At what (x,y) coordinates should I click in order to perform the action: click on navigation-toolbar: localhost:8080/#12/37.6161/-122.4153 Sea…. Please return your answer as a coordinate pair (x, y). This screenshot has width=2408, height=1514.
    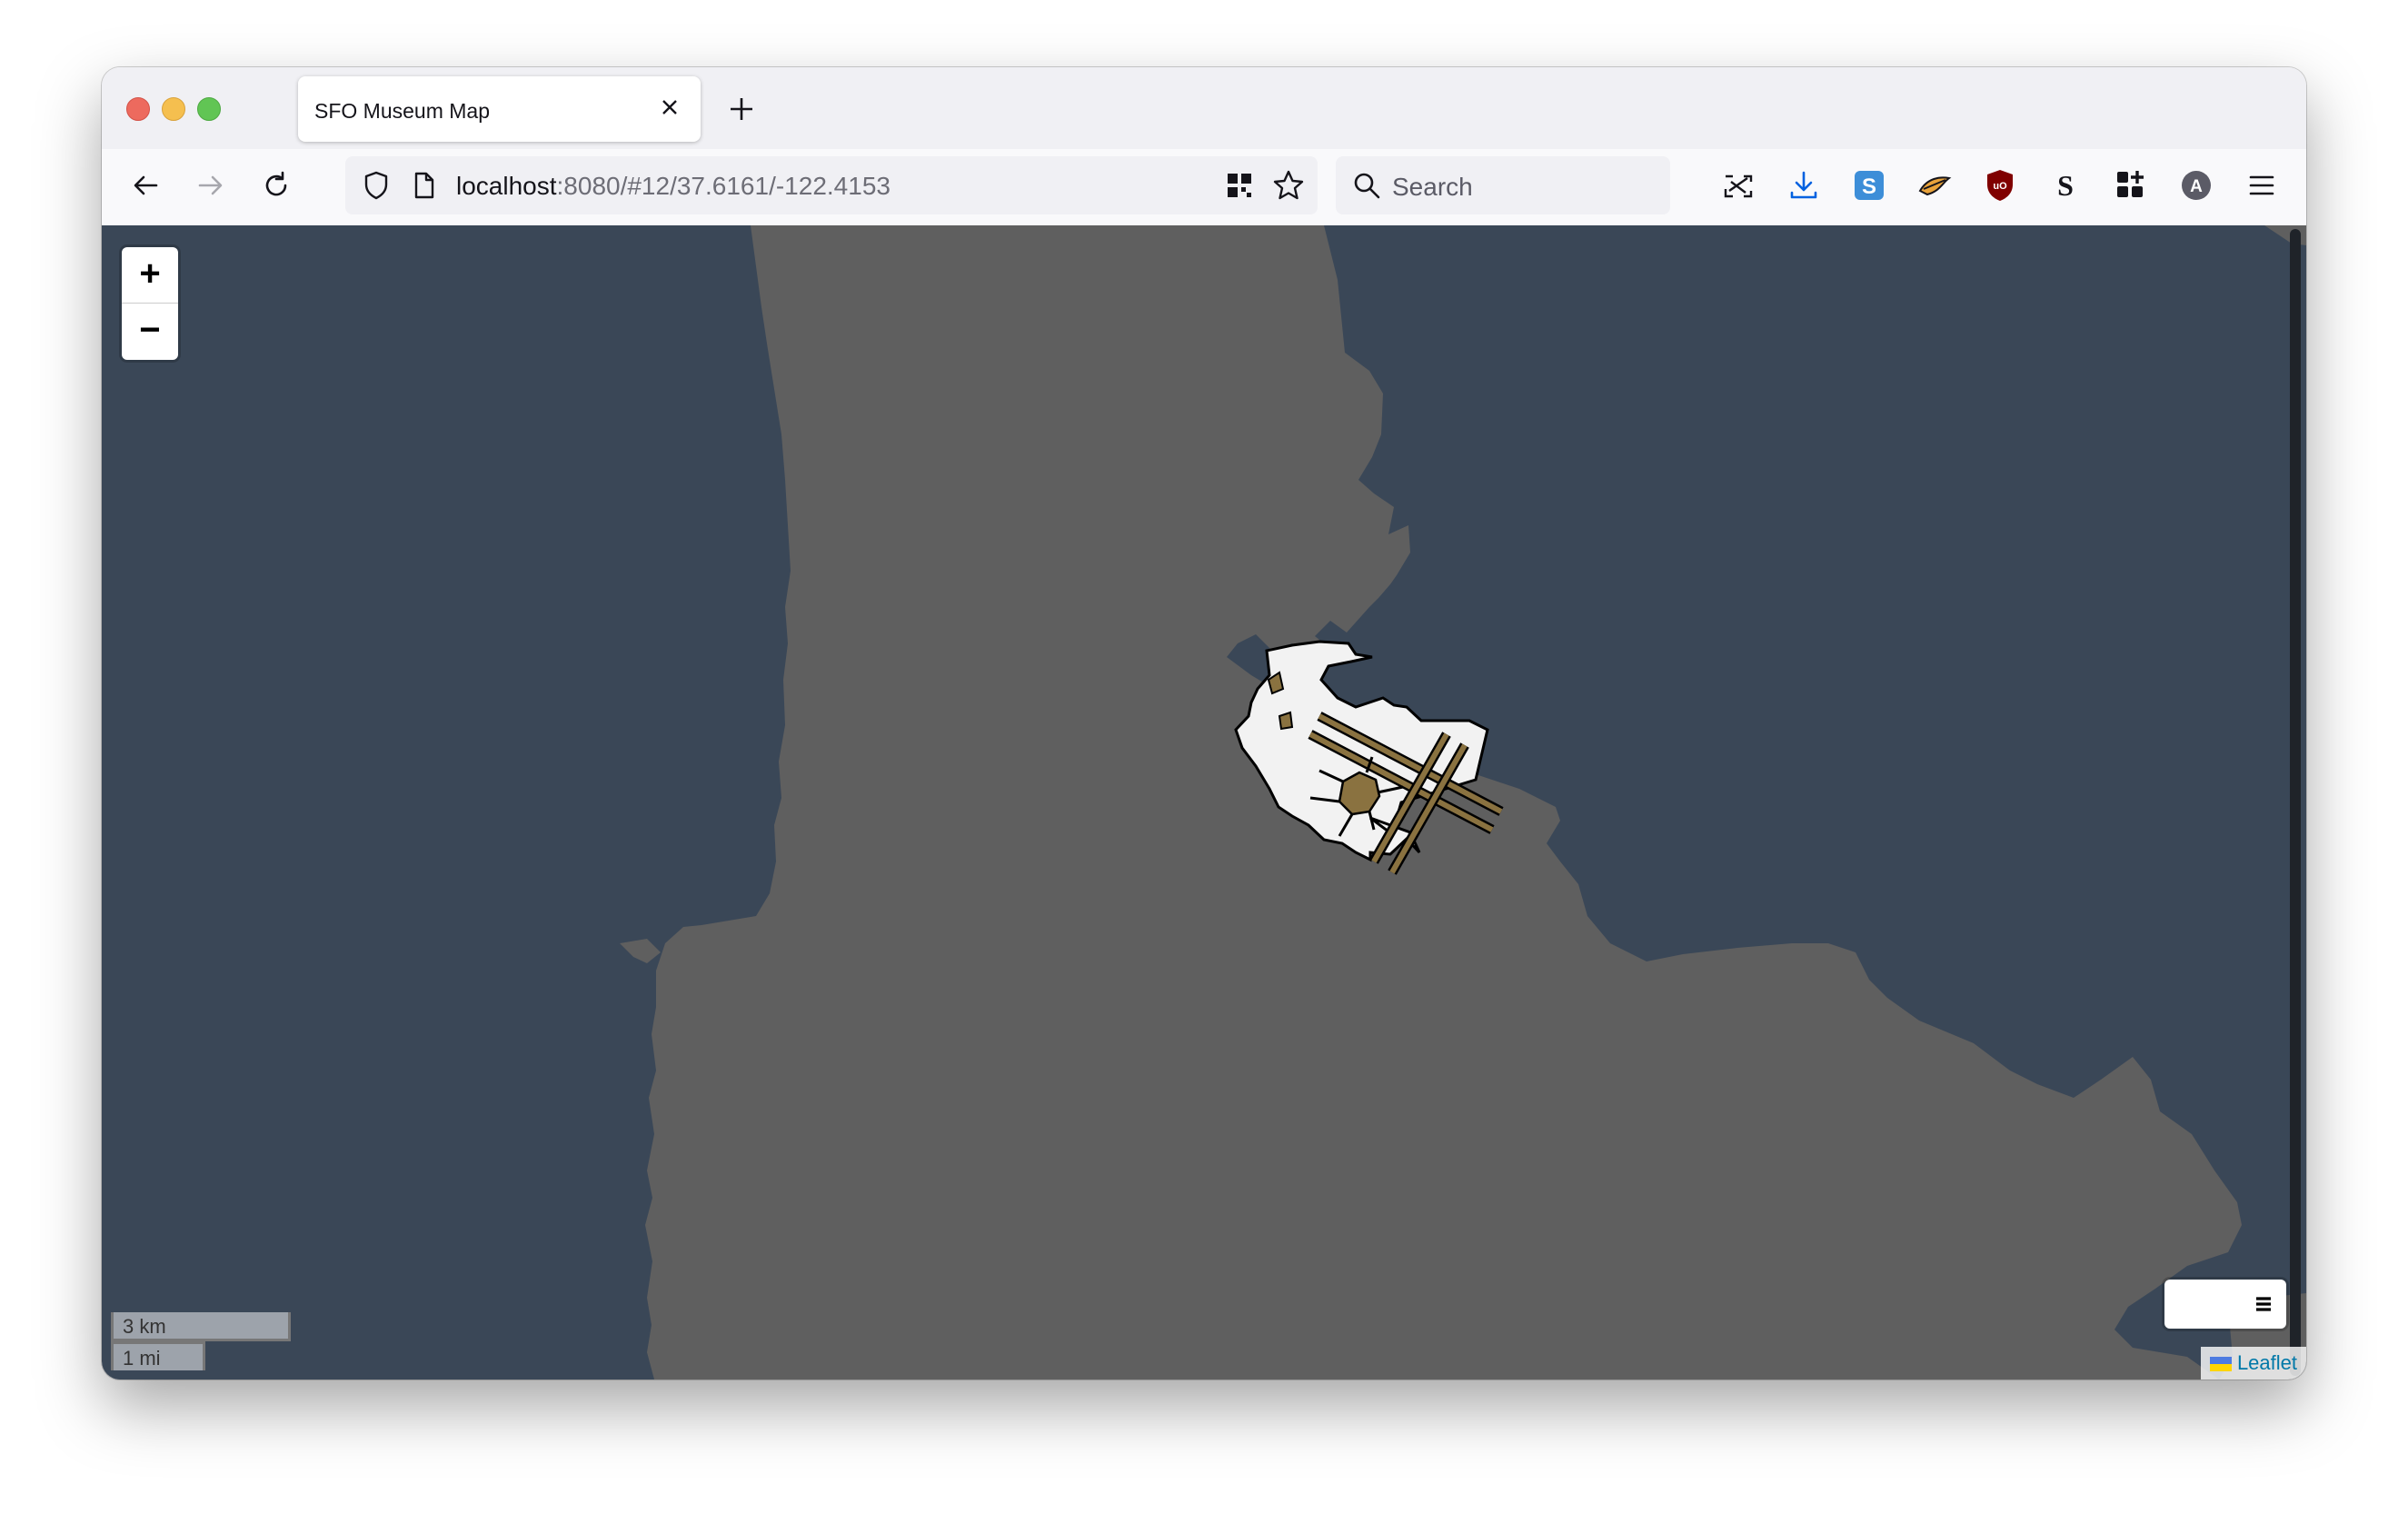
    Looking at the image, I should click on (1204, 187).